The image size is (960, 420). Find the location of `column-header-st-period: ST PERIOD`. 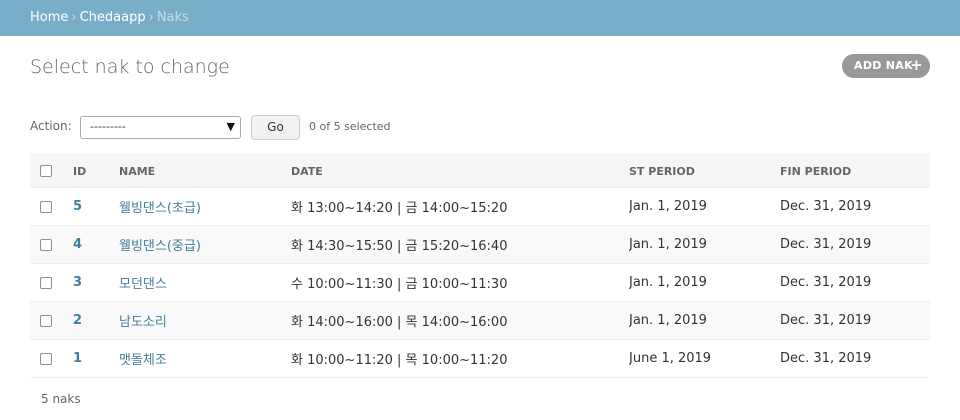

column-header-st-period: ST PERIOD is located at coordinates (704, 171).